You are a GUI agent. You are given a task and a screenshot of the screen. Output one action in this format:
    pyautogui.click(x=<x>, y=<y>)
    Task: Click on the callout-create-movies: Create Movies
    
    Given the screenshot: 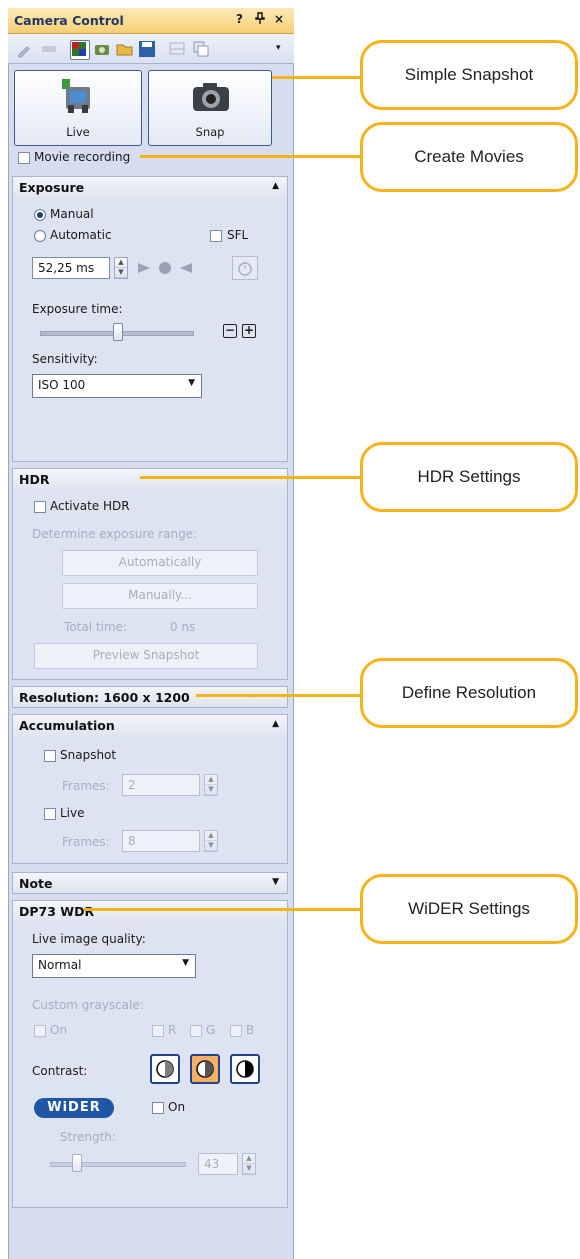 What is the action you would take?
    pyautogui.click(x=469, y=157)
    